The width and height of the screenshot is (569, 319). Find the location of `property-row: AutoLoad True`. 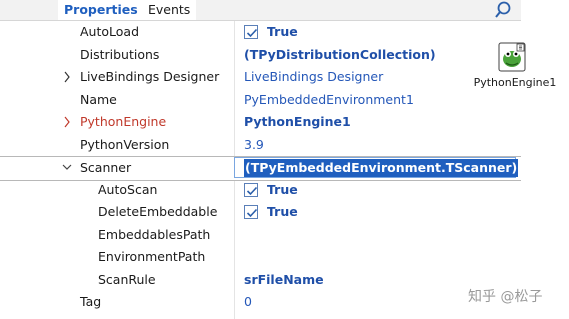

property-row: AutoLoad True is located at coordinates (260, 32).